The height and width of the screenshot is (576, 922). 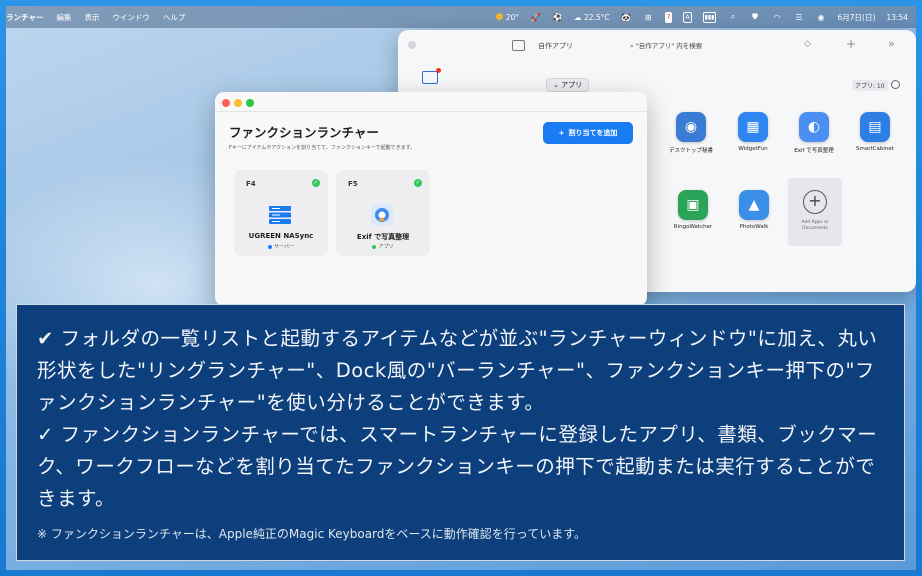 What do you see at coordinates (226, 103) in the screenshot?
I see `close-button` at bounding box center [226, 103].